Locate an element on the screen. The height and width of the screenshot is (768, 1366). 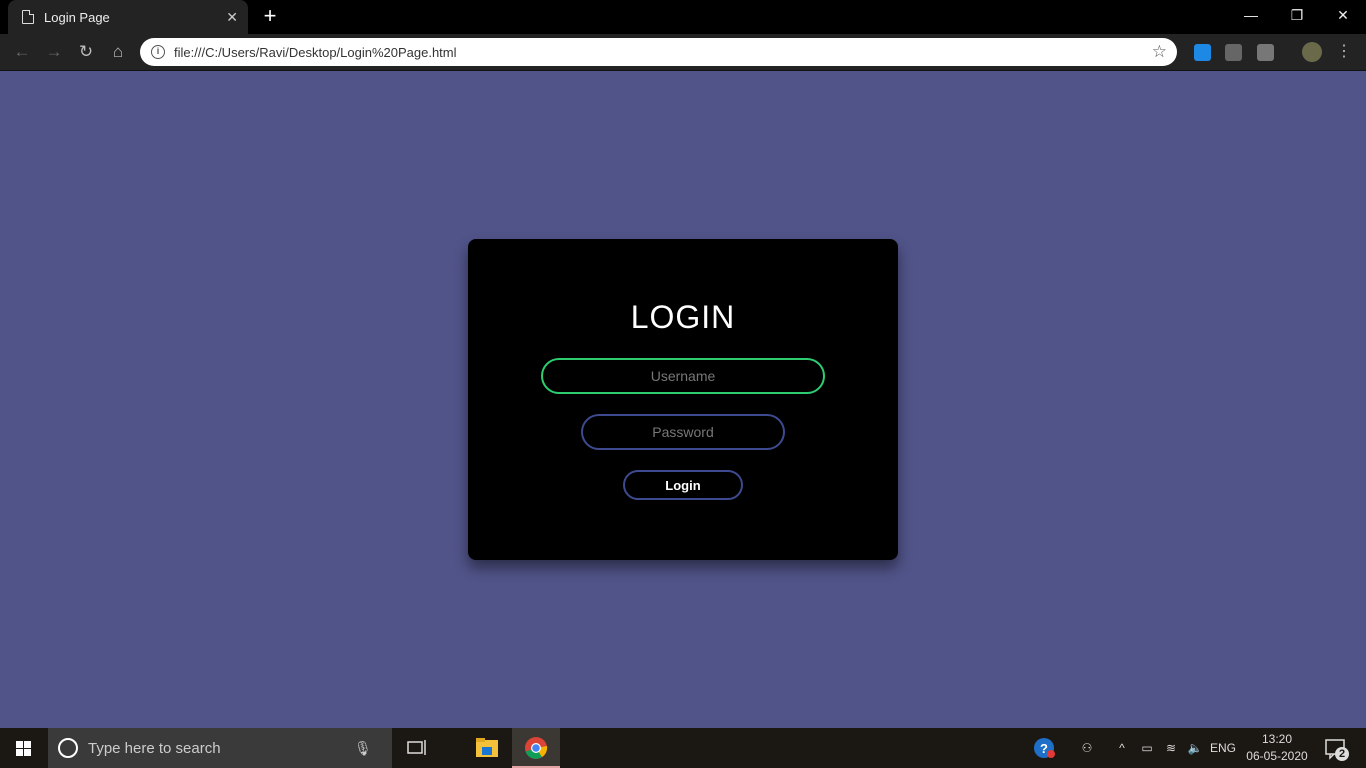
cortana-icon is located at coordinates (68, 748).